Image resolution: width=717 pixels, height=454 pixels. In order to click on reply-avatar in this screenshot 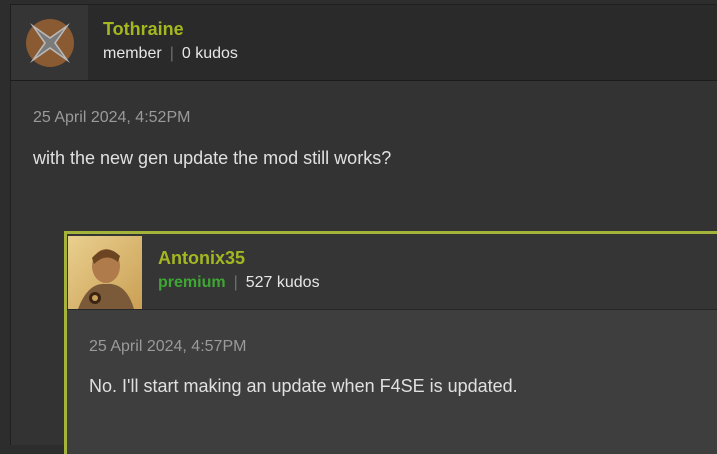, I will do `click(105, 272)`.